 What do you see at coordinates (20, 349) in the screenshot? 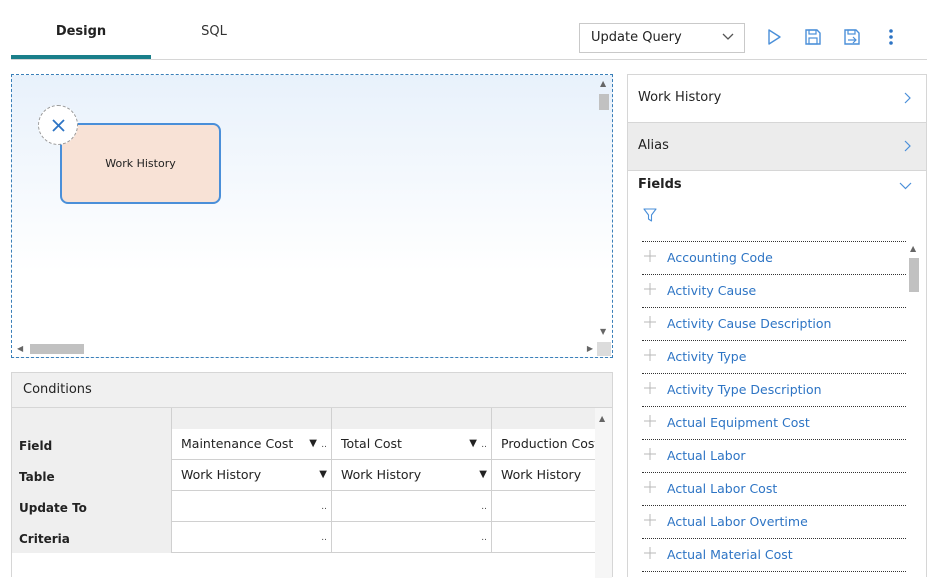
I see `scroll-left-icon: ◀` at bounding box center [20, 349].